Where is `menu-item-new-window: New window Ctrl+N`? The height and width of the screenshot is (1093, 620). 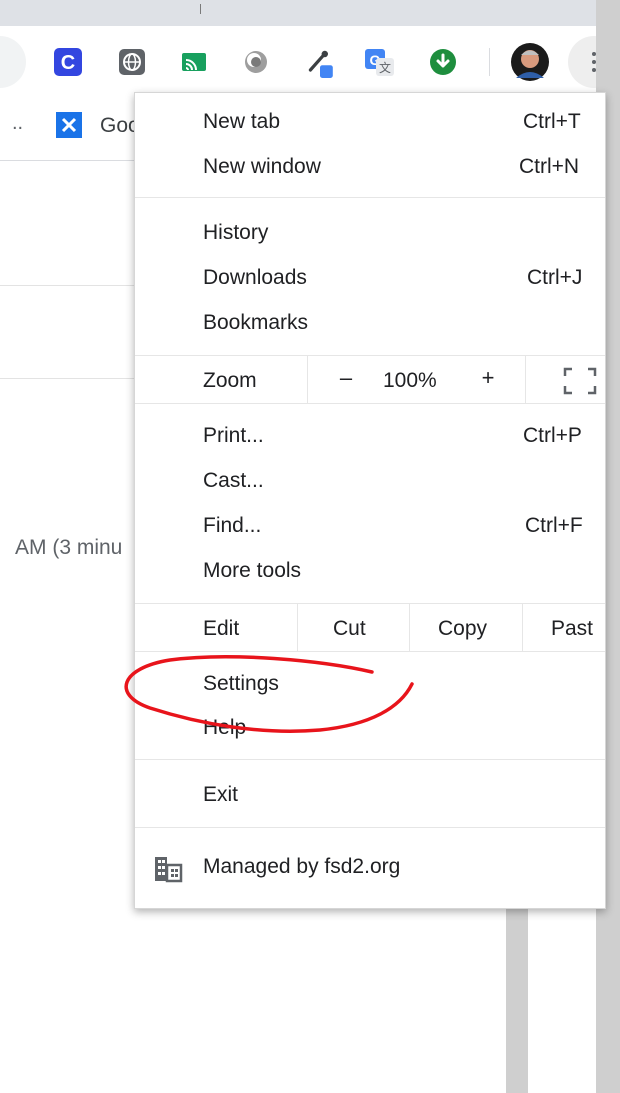
menu-item-new-window: New window Ctrl+N is located at coordinates (370, 168).